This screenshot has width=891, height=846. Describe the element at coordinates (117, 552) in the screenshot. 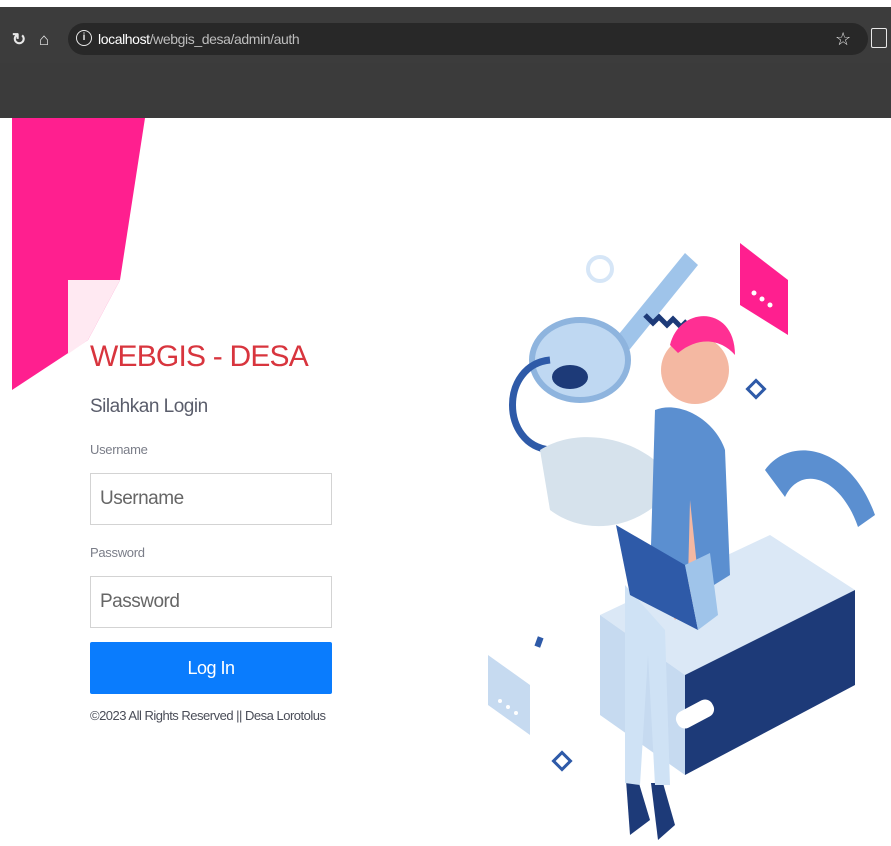

I see `password-label: Password` at that location.